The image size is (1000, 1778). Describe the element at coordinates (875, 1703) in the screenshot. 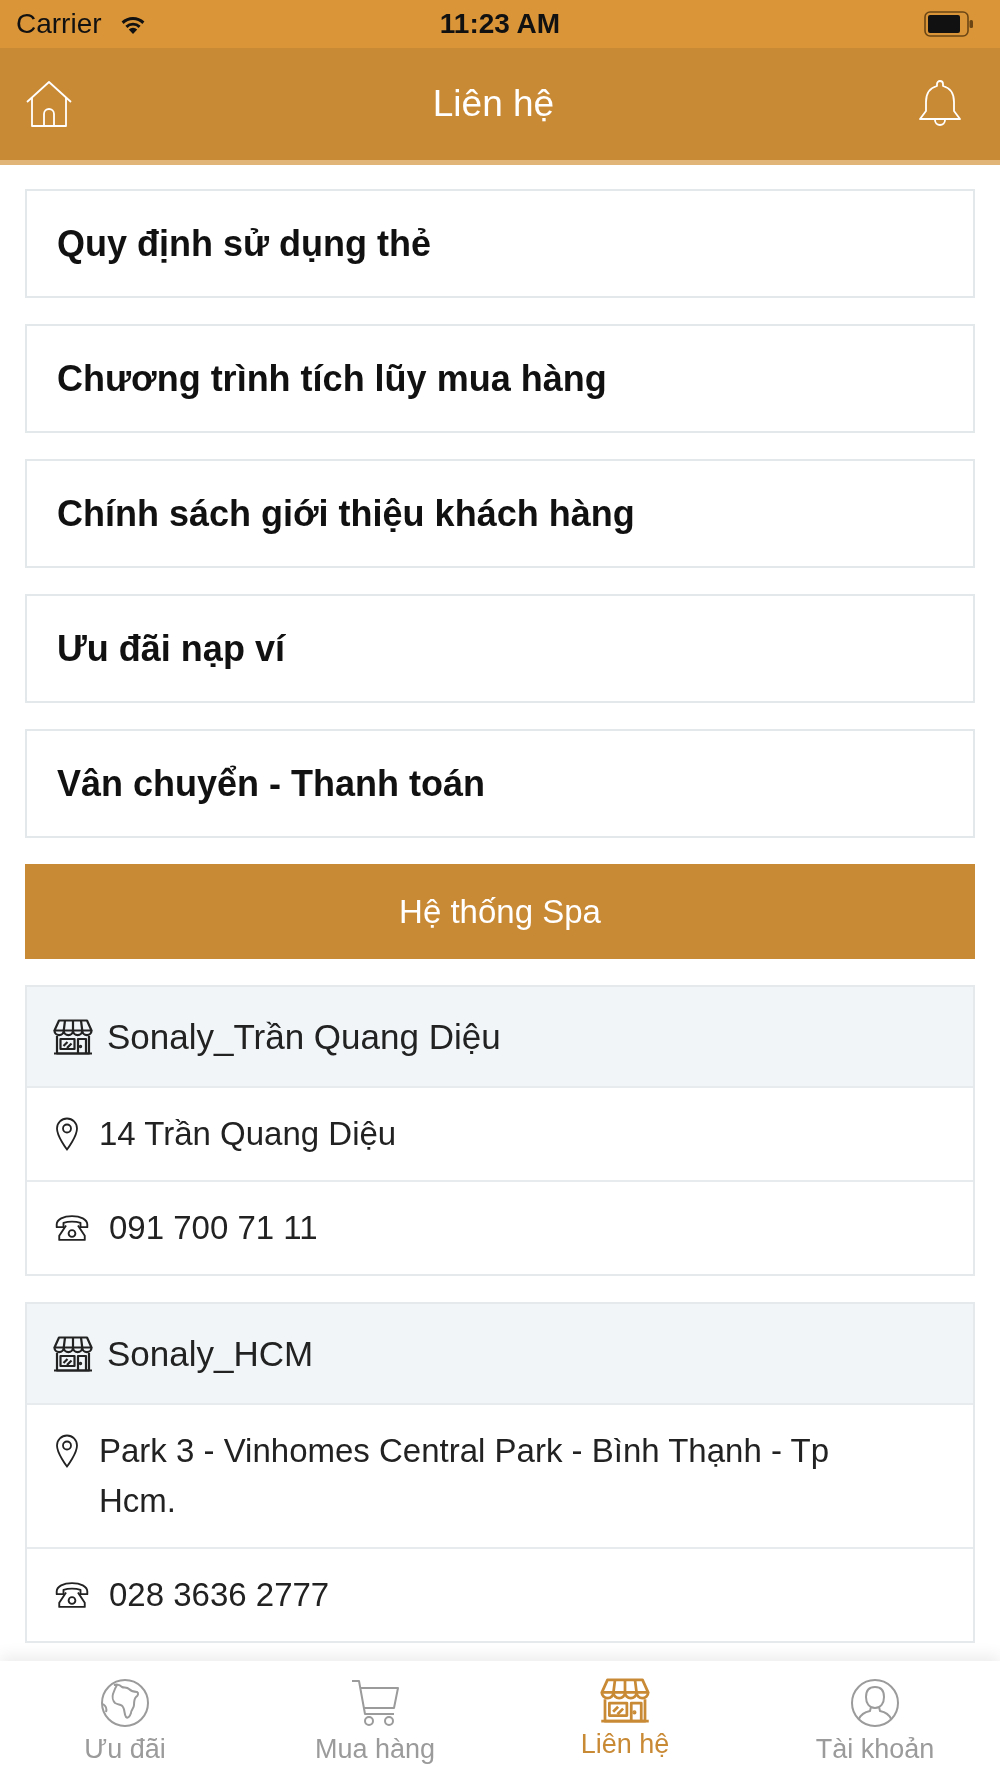

I see `user-icon` at that location.